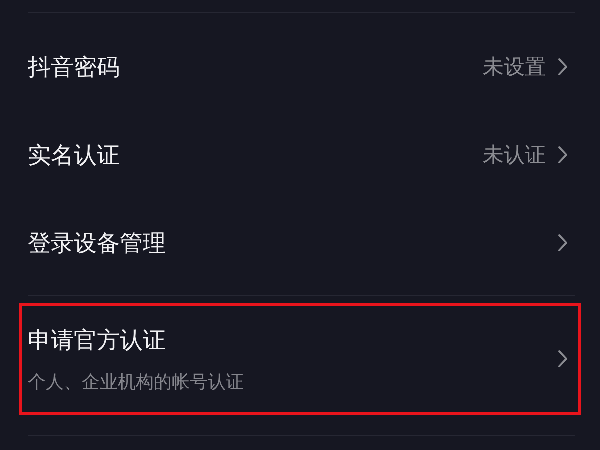 The width and height of the screenshot is (600, 450). What do you see at coordinates (514, 155) in the screenshot?
I see `item-value: 未认证` at bounding box center [514, 155].